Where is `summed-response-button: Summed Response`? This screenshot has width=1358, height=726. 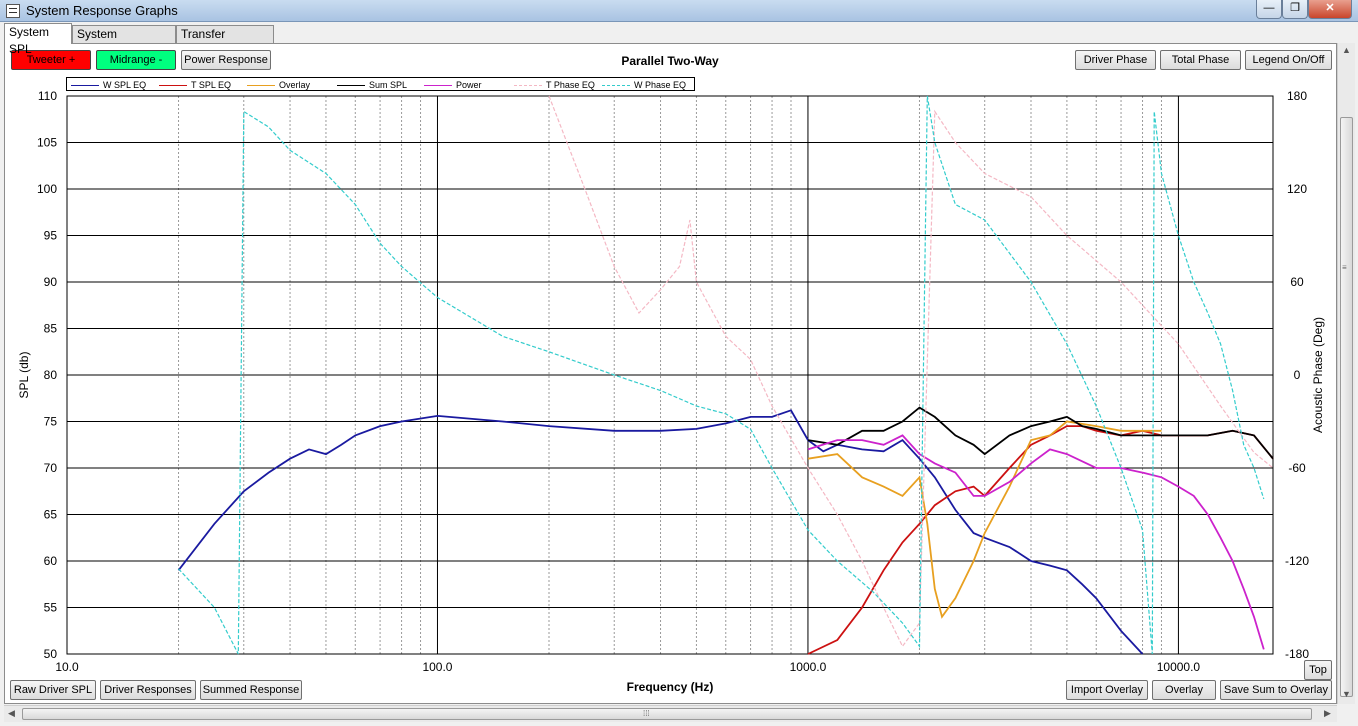
summed-response-button: Summed Response is located at coordinates (251, 690).